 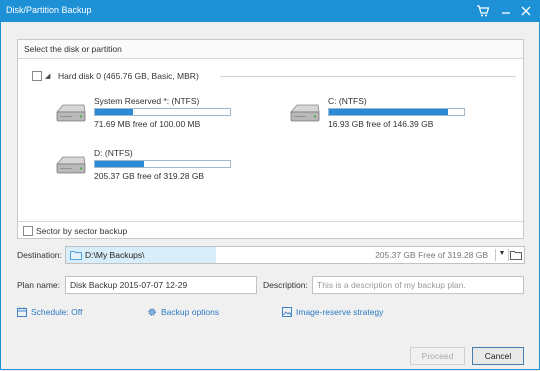 I want to click on panel-header: Select the disk or partition, so click(x=270, y=49).